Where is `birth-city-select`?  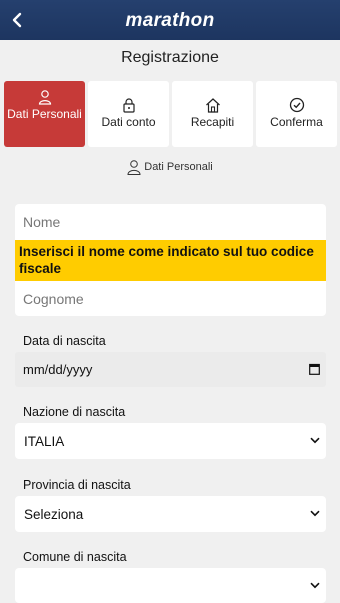
birth-city-select is located at coordinates (170, 585).